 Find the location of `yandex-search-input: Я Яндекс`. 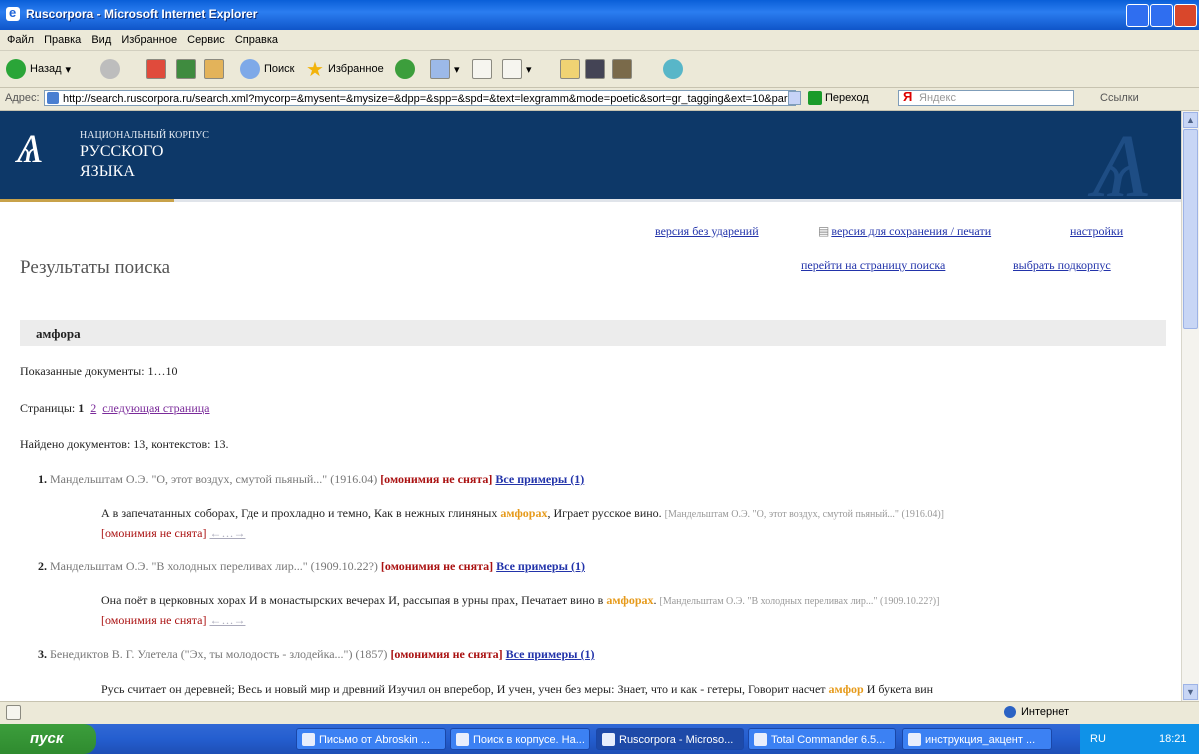

yandex-search-input: Я Яндекс is located at coordinates (986, 98).